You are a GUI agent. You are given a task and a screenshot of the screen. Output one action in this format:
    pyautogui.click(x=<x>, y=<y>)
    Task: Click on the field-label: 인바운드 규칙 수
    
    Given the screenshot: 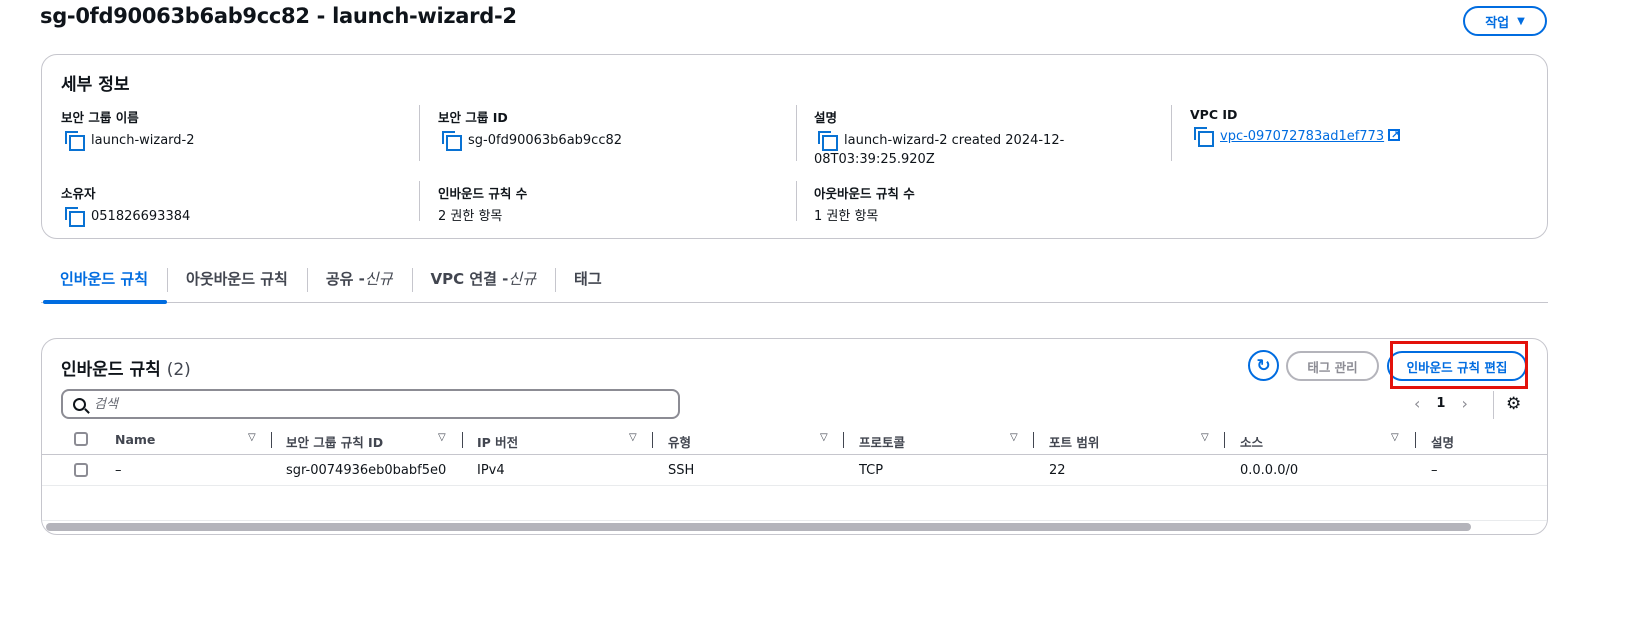 What is the action you would take?
    pyautogui.click(x=483, y=193)
    